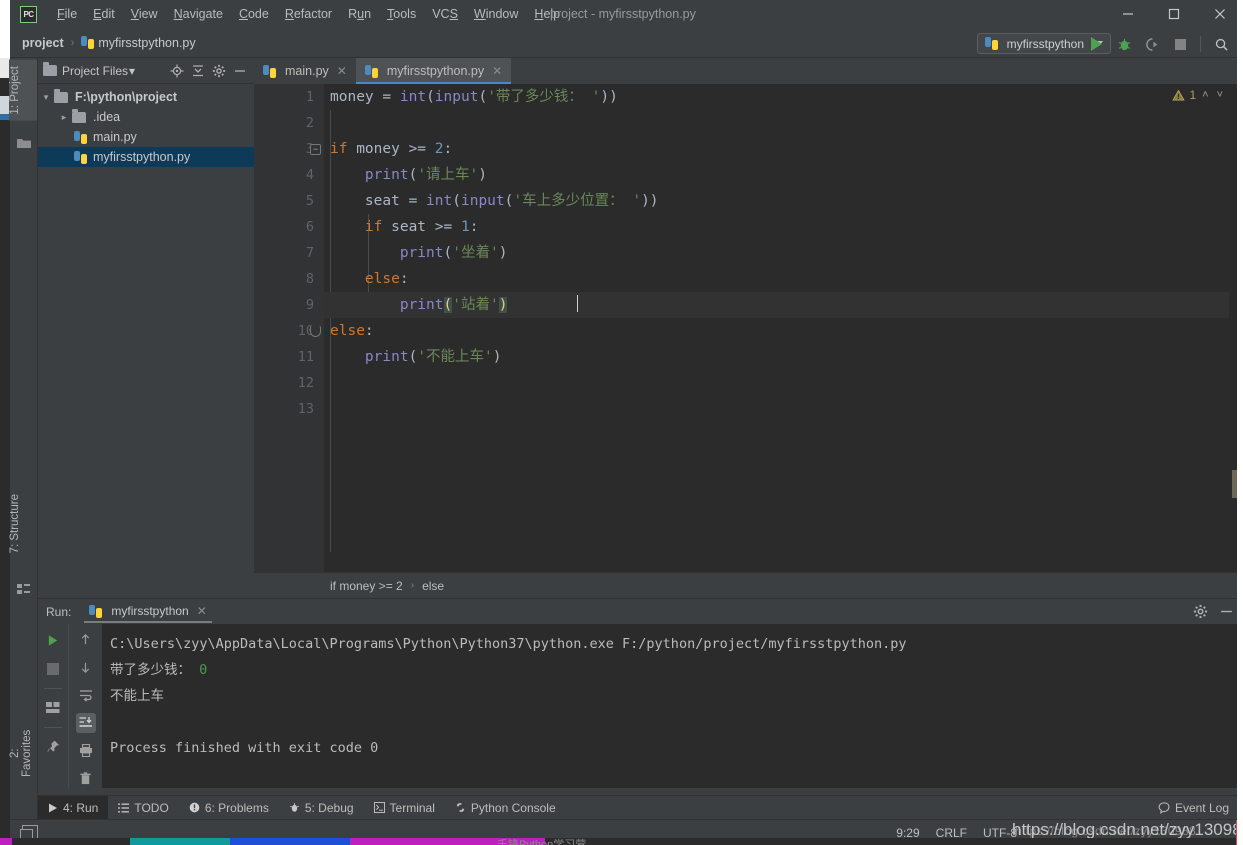  I want to click on editor-tab-label: myfirsstpython.py, so click(435, 71).